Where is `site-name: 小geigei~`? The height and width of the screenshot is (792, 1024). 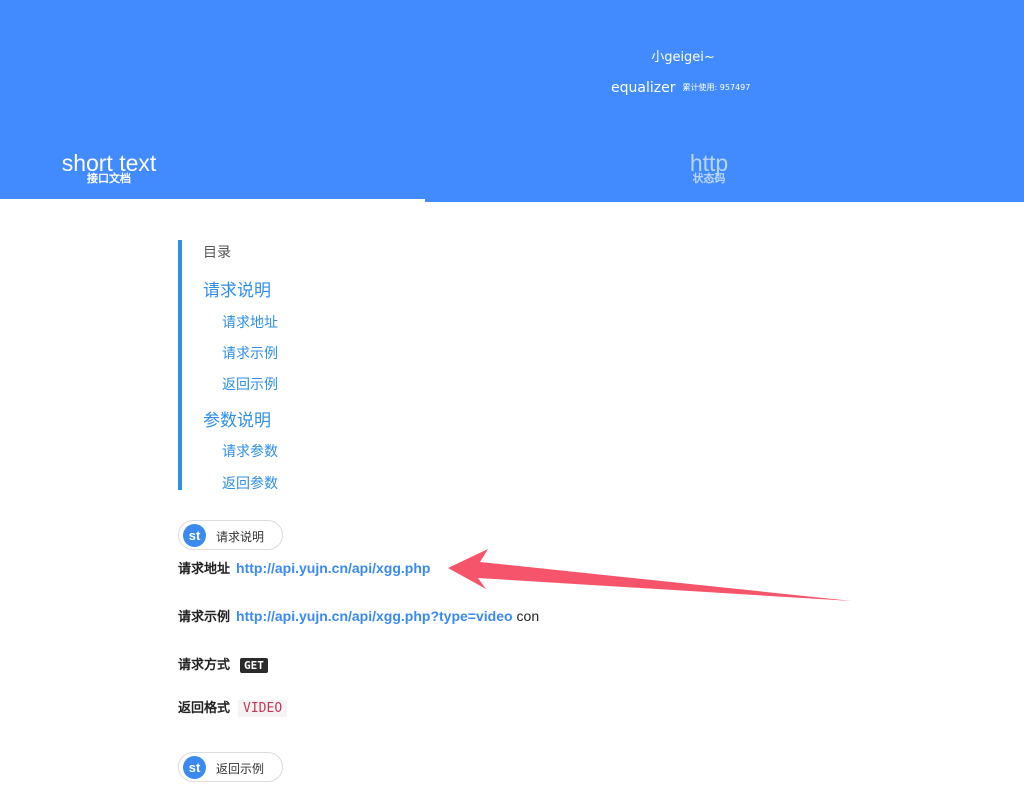 site-name: 小geigei~ is located at coordinates (683, 57).